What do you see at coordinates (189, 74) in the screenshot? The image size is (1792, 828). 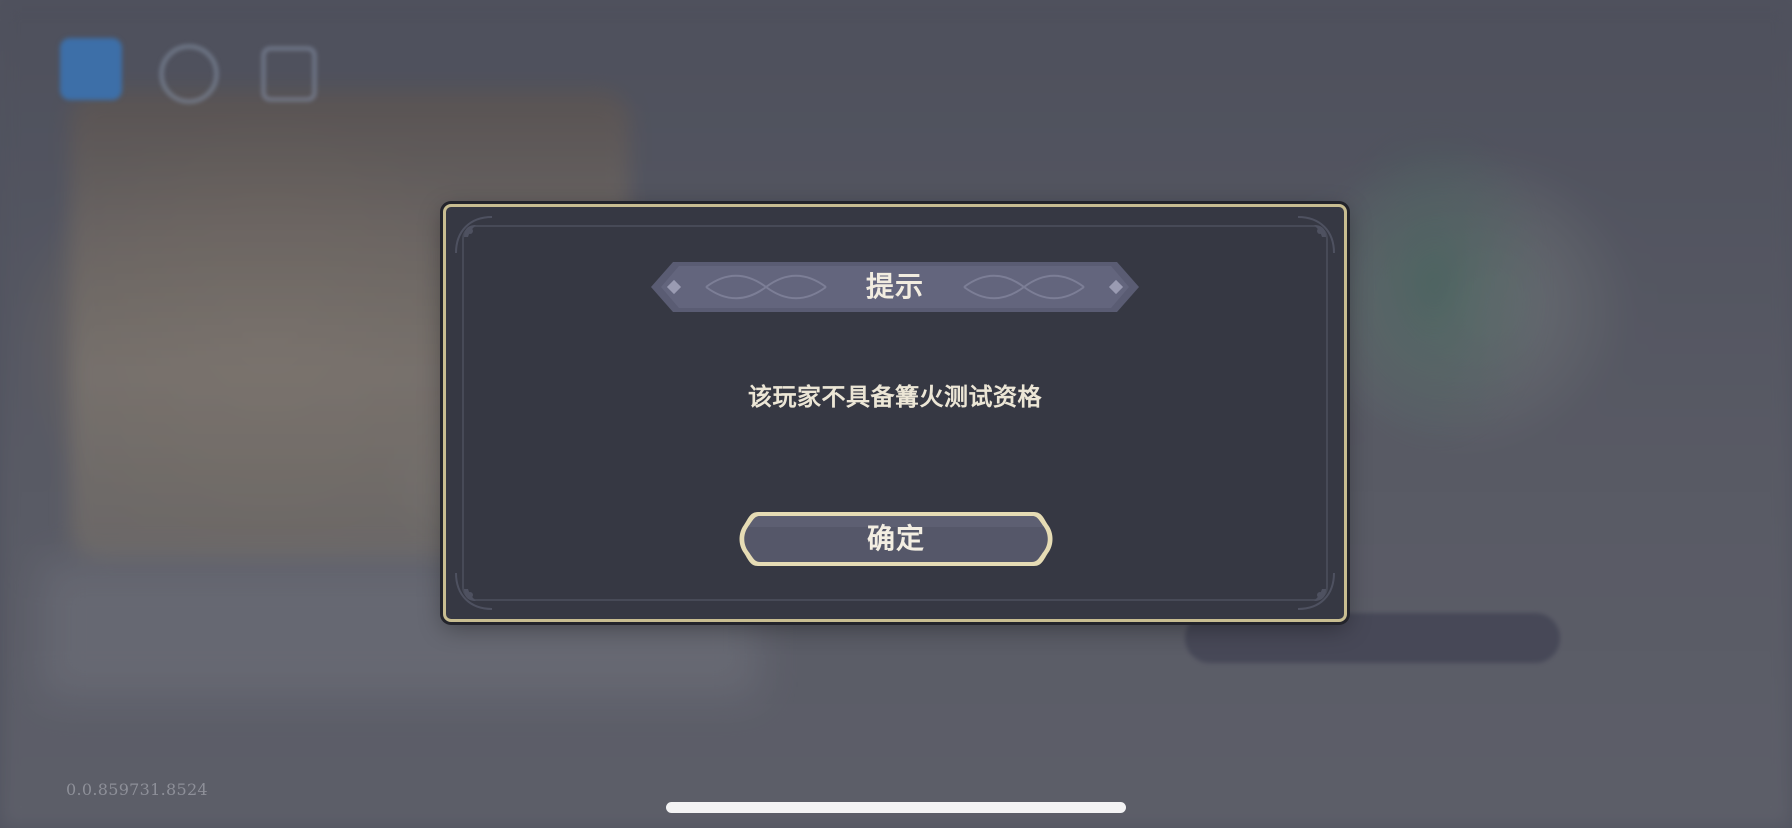 I see `settings-icon` at bounding box center [189, 74].